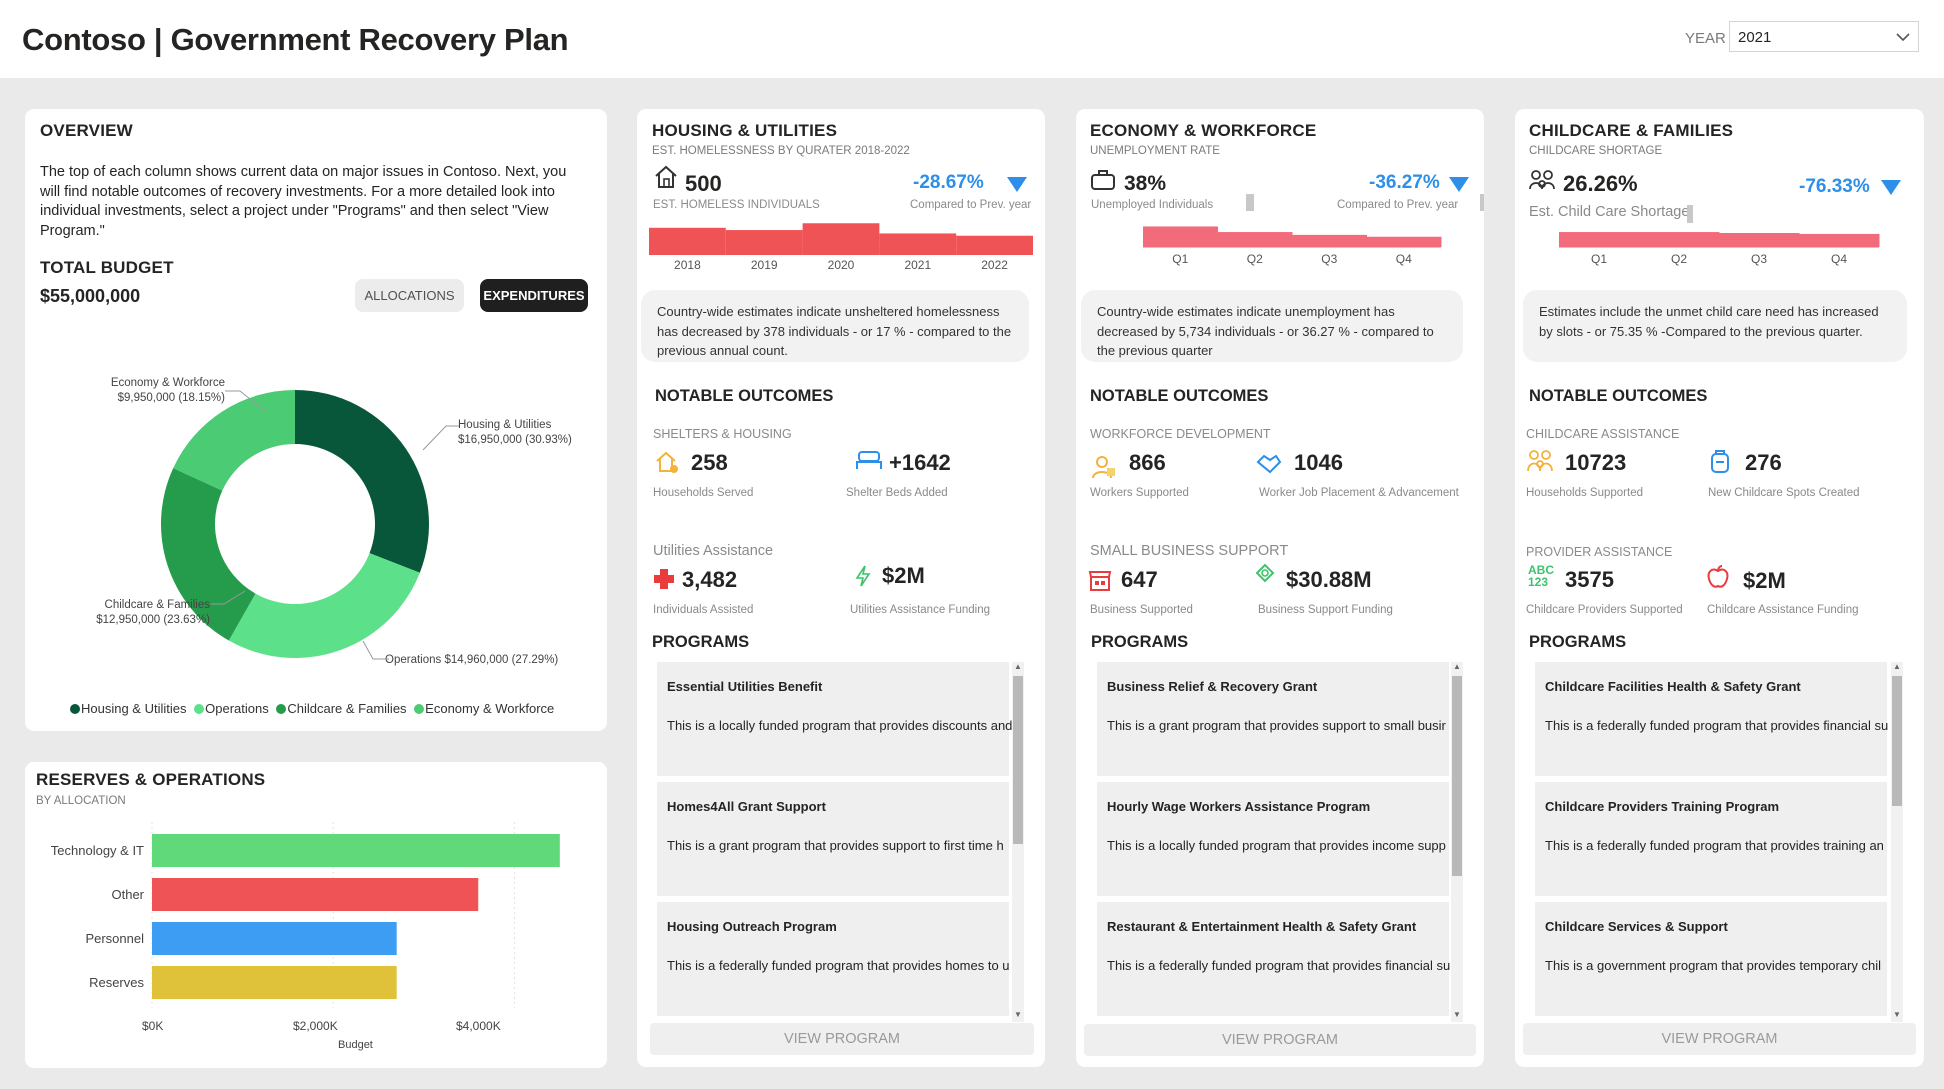 The width and height of the screenshot is (1944, 1089). What do you see at coordinates (1180, 434) in the screenshot?
I see `economy-cat1: WORKFORCE DEVELOPMENT` at bounding box center [1180, 434].